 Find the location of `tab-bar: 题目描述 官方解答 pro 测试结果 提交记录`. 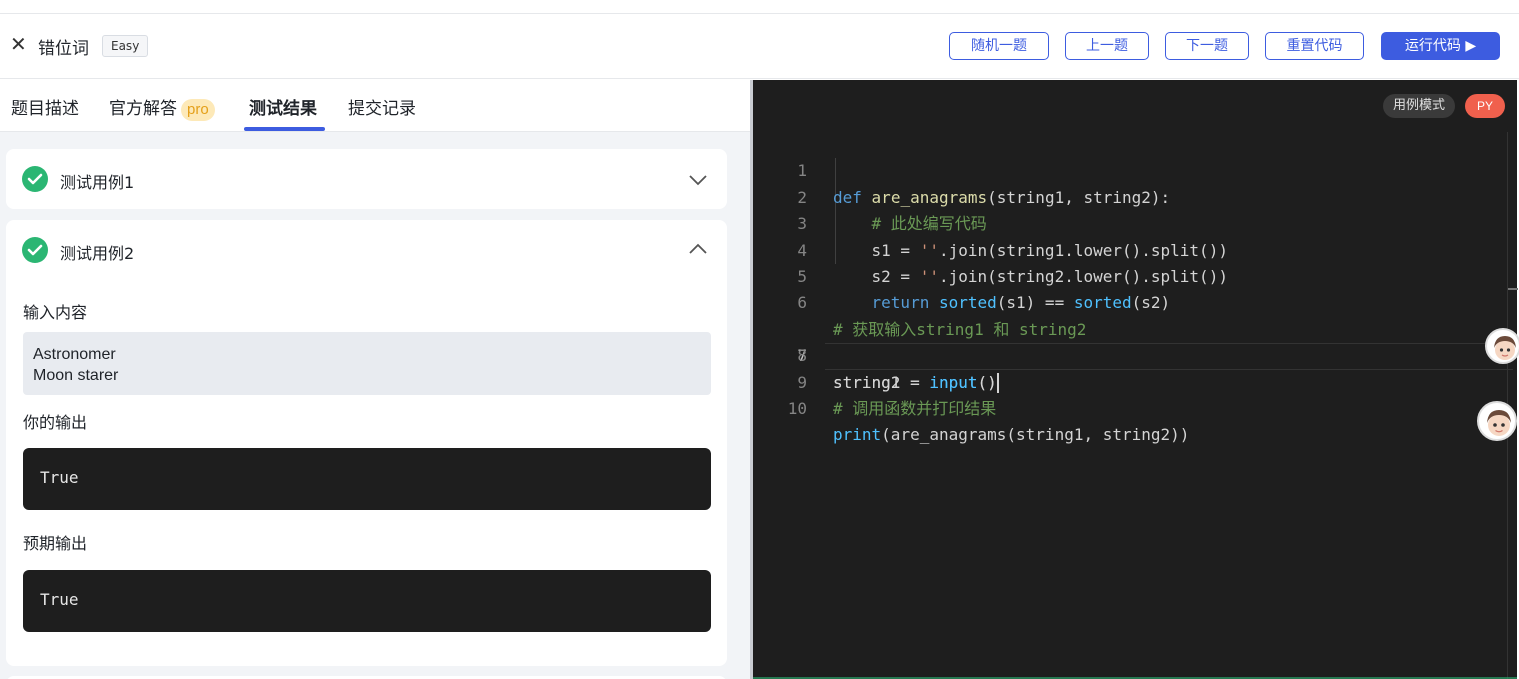

tab-bar: 题目描述 官方解答 pro 测试结果 提交记录 is located at coordinates (375, 106).